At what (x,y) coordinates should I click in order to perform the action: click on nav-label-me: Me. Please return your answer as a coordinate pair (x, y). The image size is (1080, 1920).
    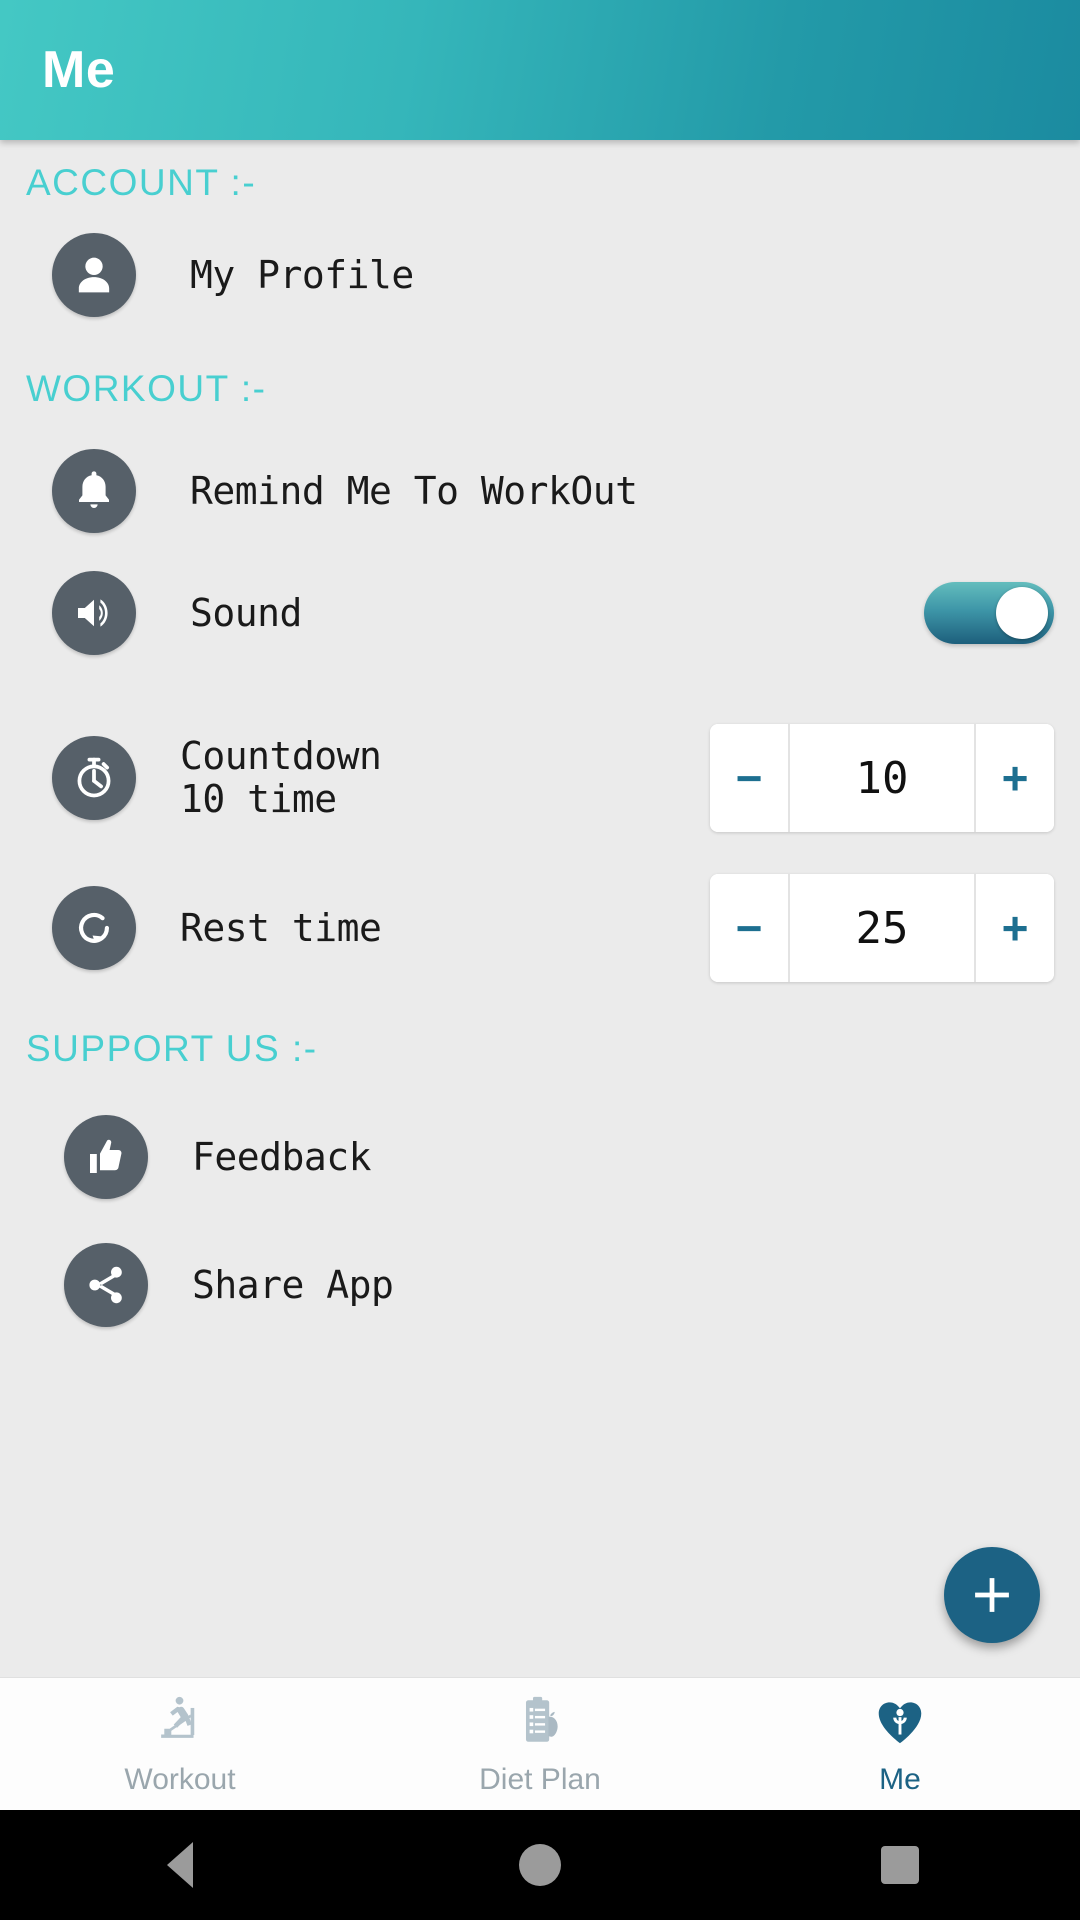
    Looking at the image, I should click on (900, 1779).